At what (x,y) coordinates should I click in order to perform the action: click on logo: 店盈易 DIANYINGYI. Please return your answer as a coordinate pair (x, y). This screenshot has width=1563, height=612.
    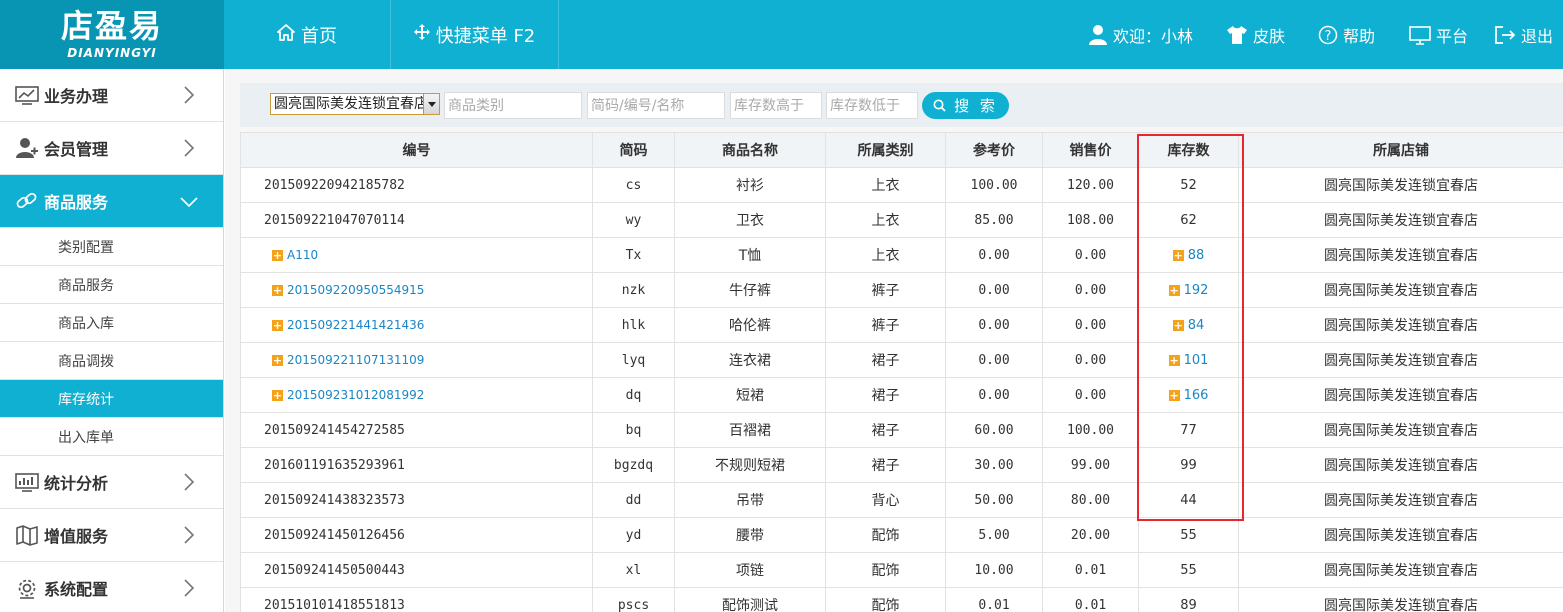
    Looking at the image, I should click on (112, 34).